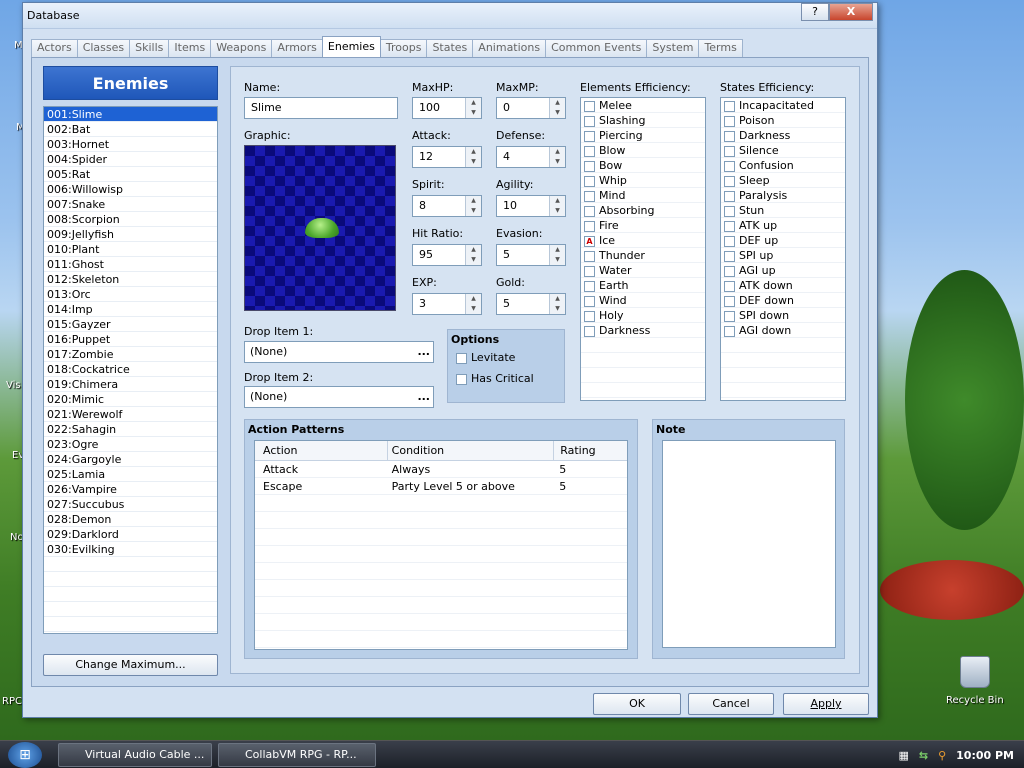  What do you see at coordinates (509, 48) in the screenshot?
I see `tab-animations: Animations` at bounding box center [509, 48].